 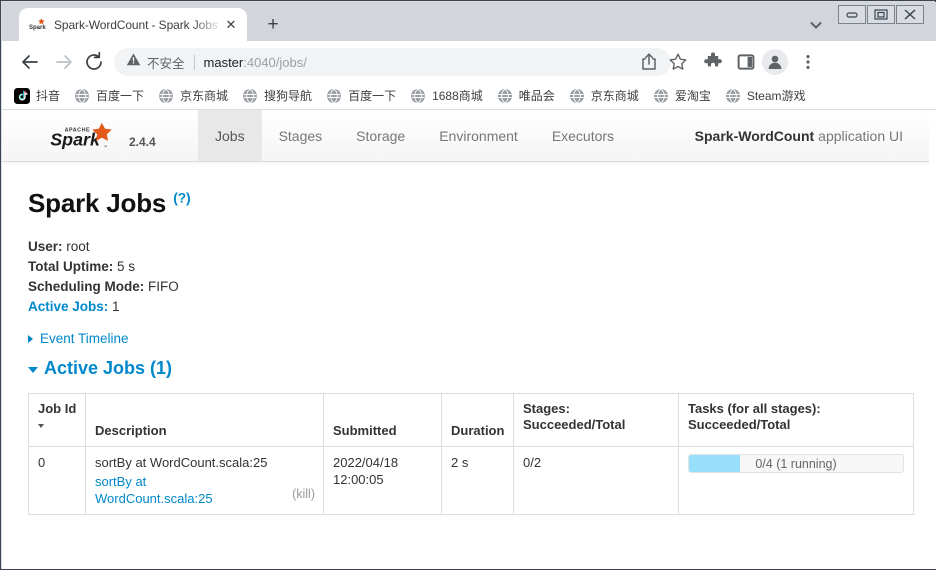 I want to click on col-stages-label-line1: Stages:, so click(x=546, y=408).